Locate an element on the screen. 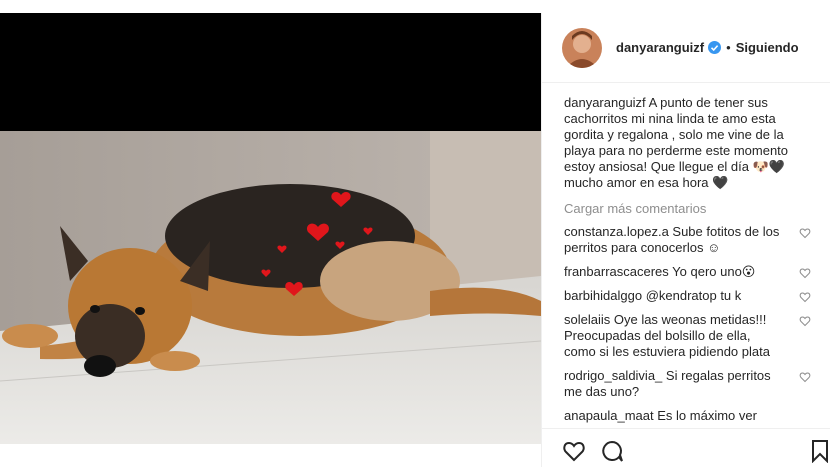 The width and height of the screenshot is (830, 467). comment-username: franbarrascaceres is located at coordinates (616, 271).